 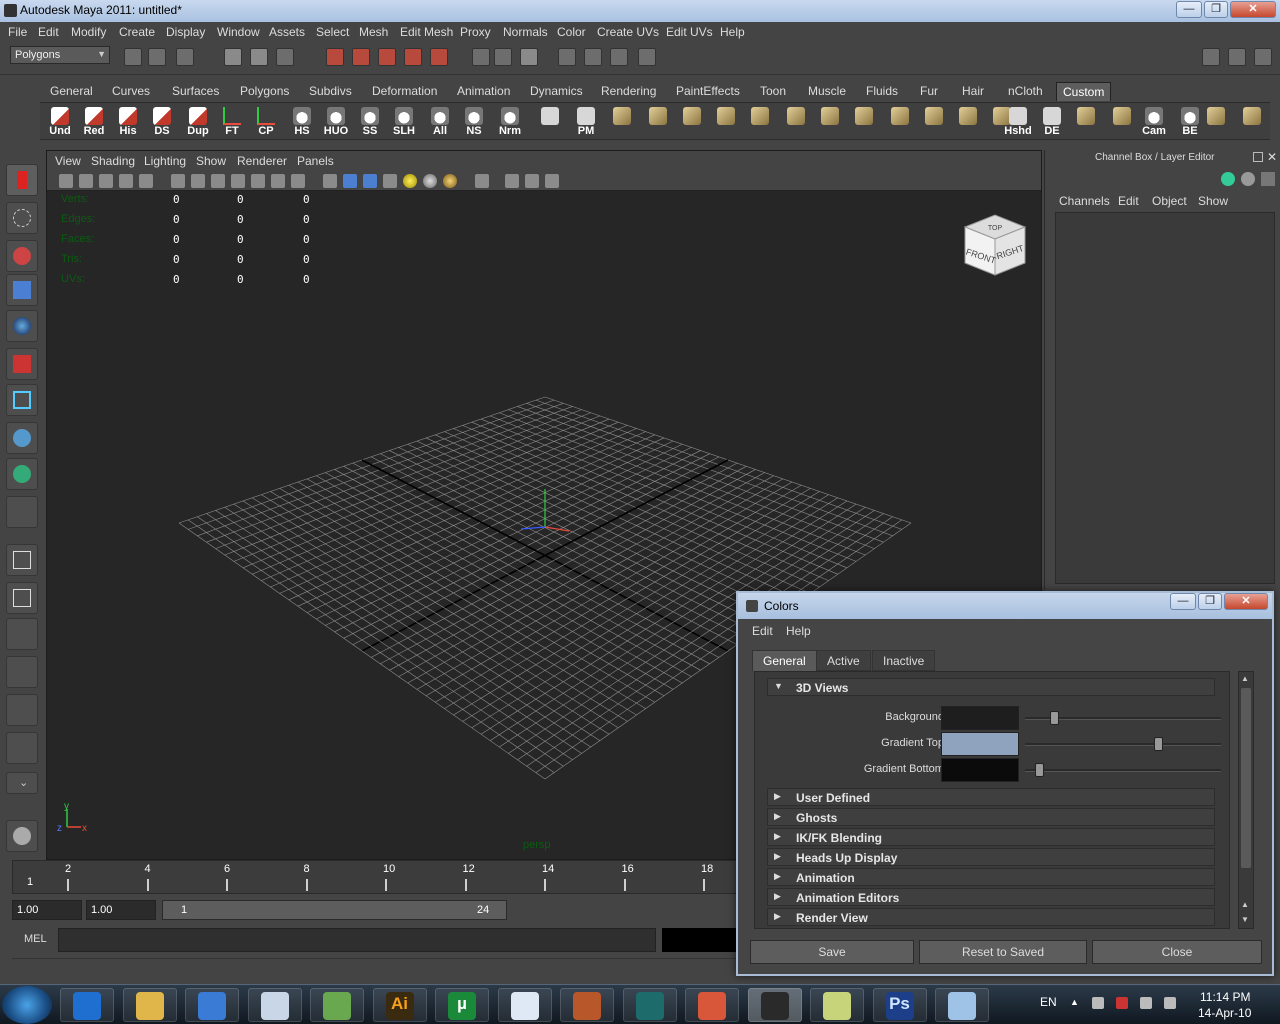 What do you see at coordinates (1165, 398) in the screenshot?
I see `channel-list-area` at bounding box center [1165, 398].